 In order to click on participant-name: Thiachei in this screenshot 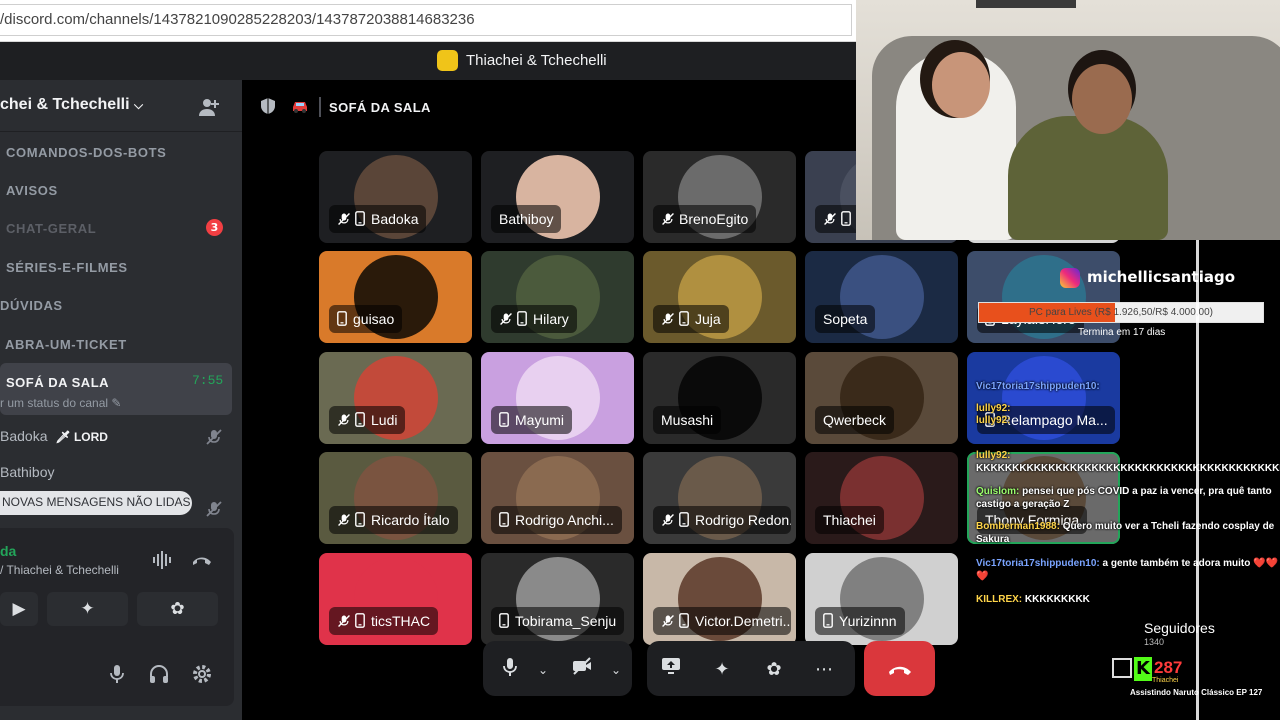, I will do `click(849, 520)`.